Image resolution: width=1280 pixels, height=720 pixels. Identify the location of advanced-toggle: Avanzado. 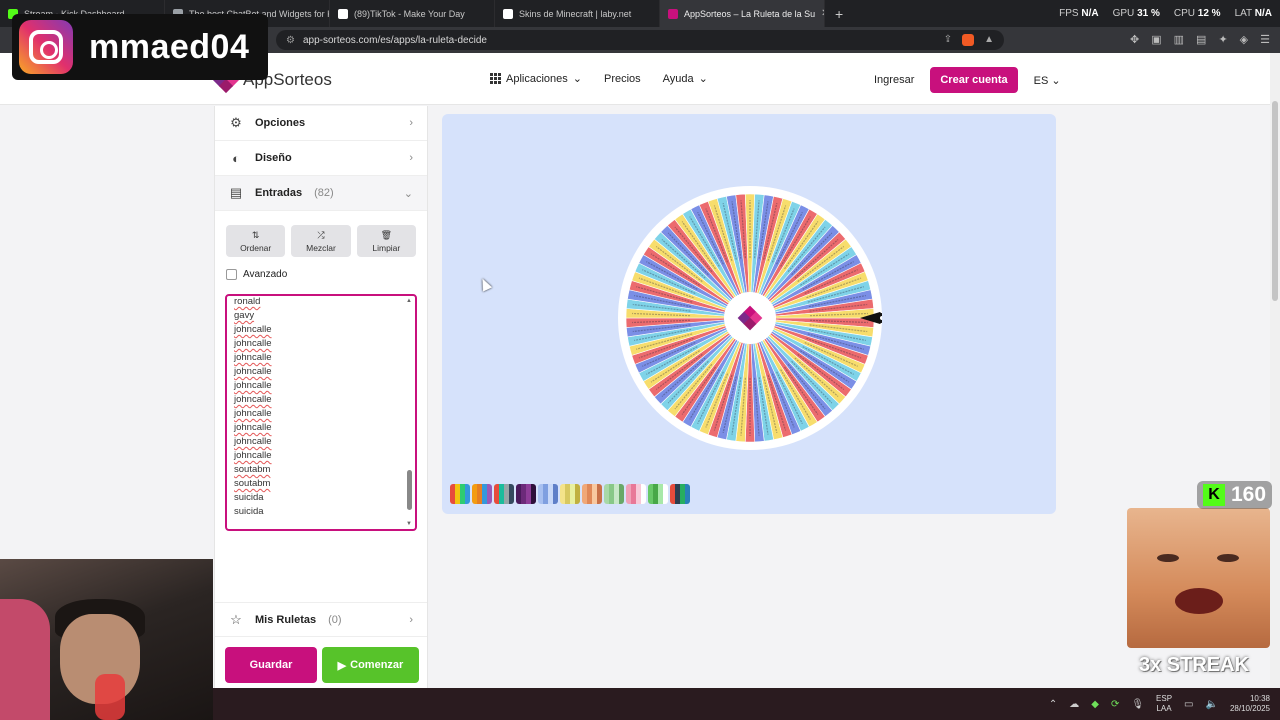
(321, 268).